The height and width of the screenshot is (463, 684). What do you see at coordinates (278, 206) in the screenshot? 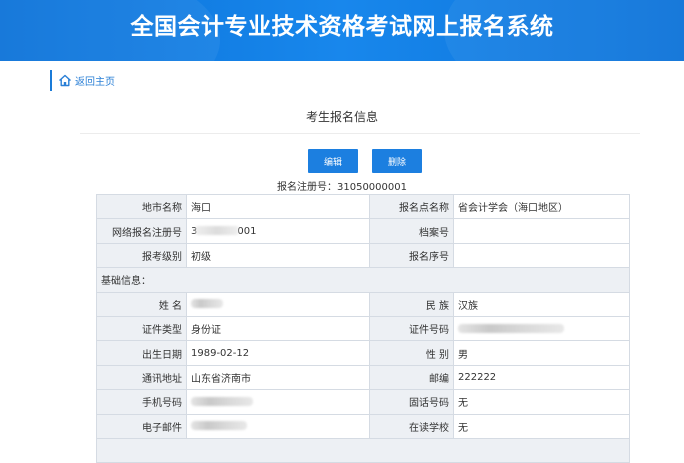
I see `city-value: 海口` at bounding box center [278, 206].